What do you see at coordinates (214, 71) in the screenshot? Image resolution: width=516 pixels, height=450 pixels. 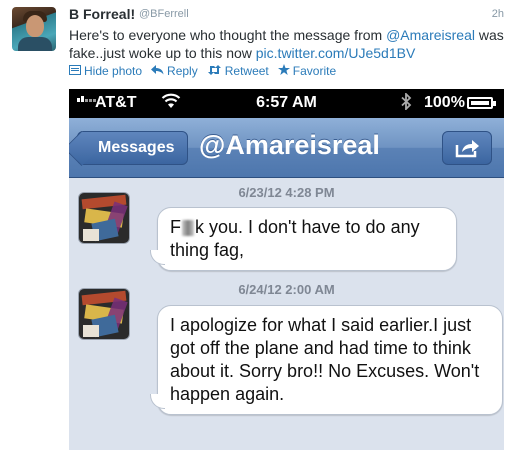 I see `retweet-icon` at bounding box center [214, 71].